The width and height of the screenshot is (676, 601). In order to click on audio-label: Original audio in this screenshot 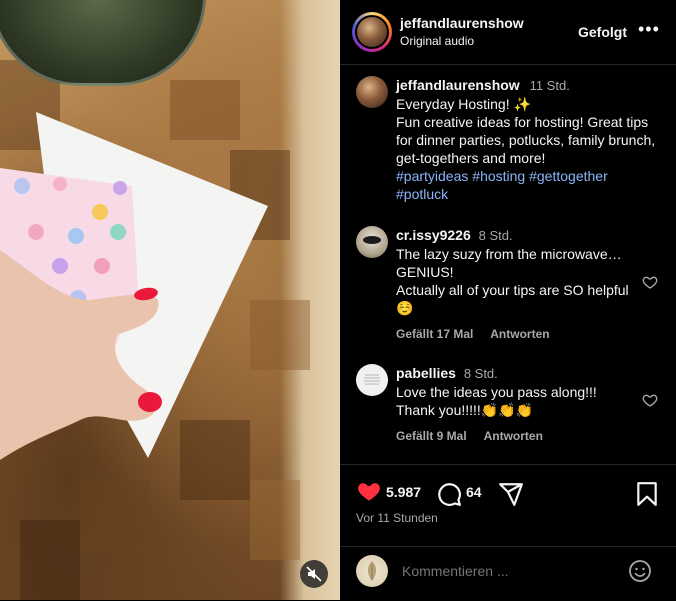, I will do `click(437, 41)`.